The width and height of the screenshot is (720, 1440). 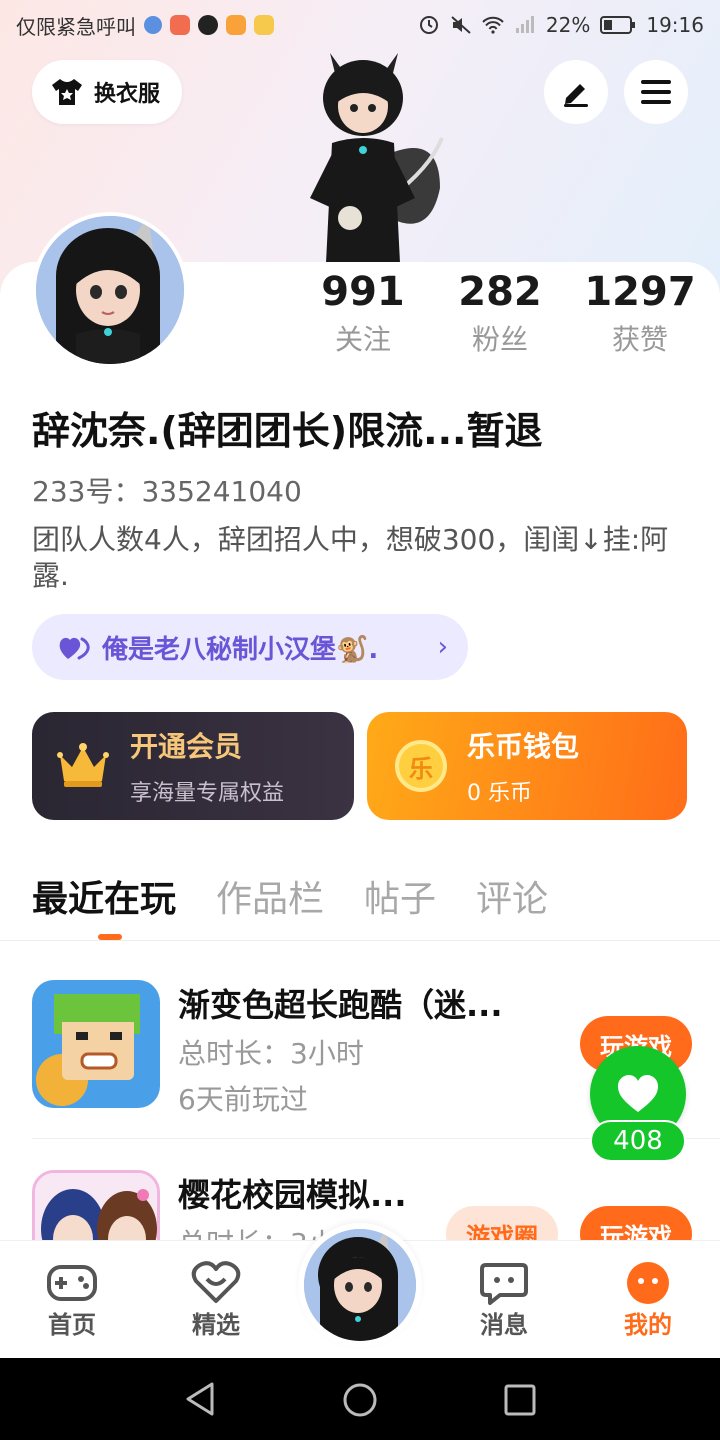 I want to click on vip-title: 开通会员, so click(x=186, y=746).